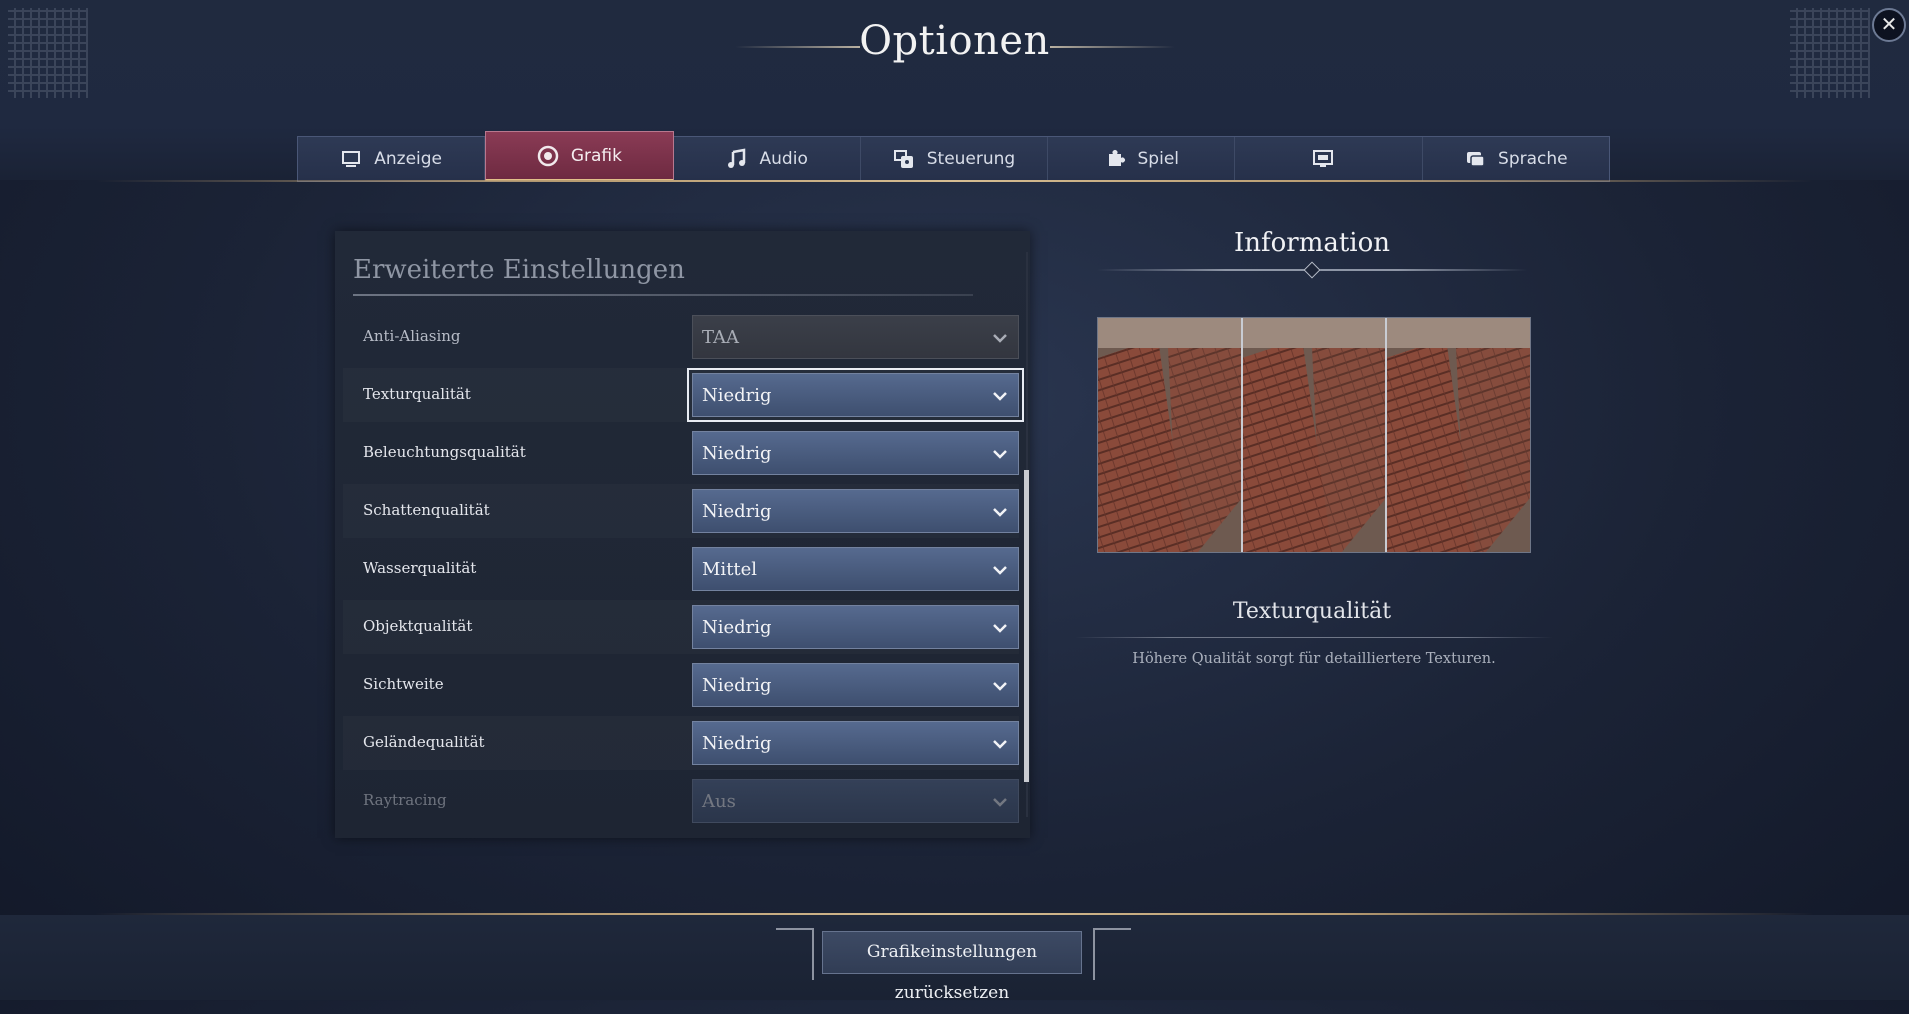 The width and height of the screenshot is (1909, 1014). I want to click on speech-bubble-icon, so click(1476, 159).